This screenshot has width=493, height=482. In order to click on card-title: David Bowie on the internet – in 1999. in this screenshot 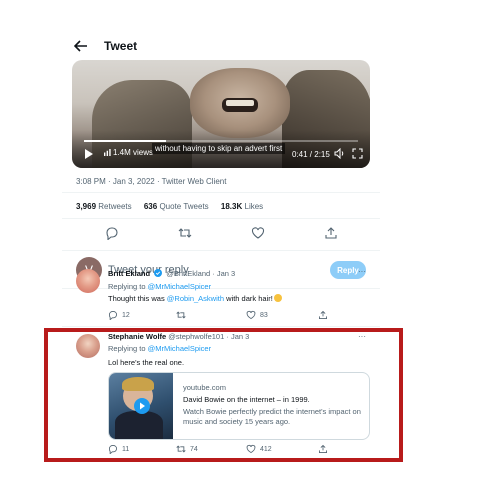, I will do `click(246, 399)`.